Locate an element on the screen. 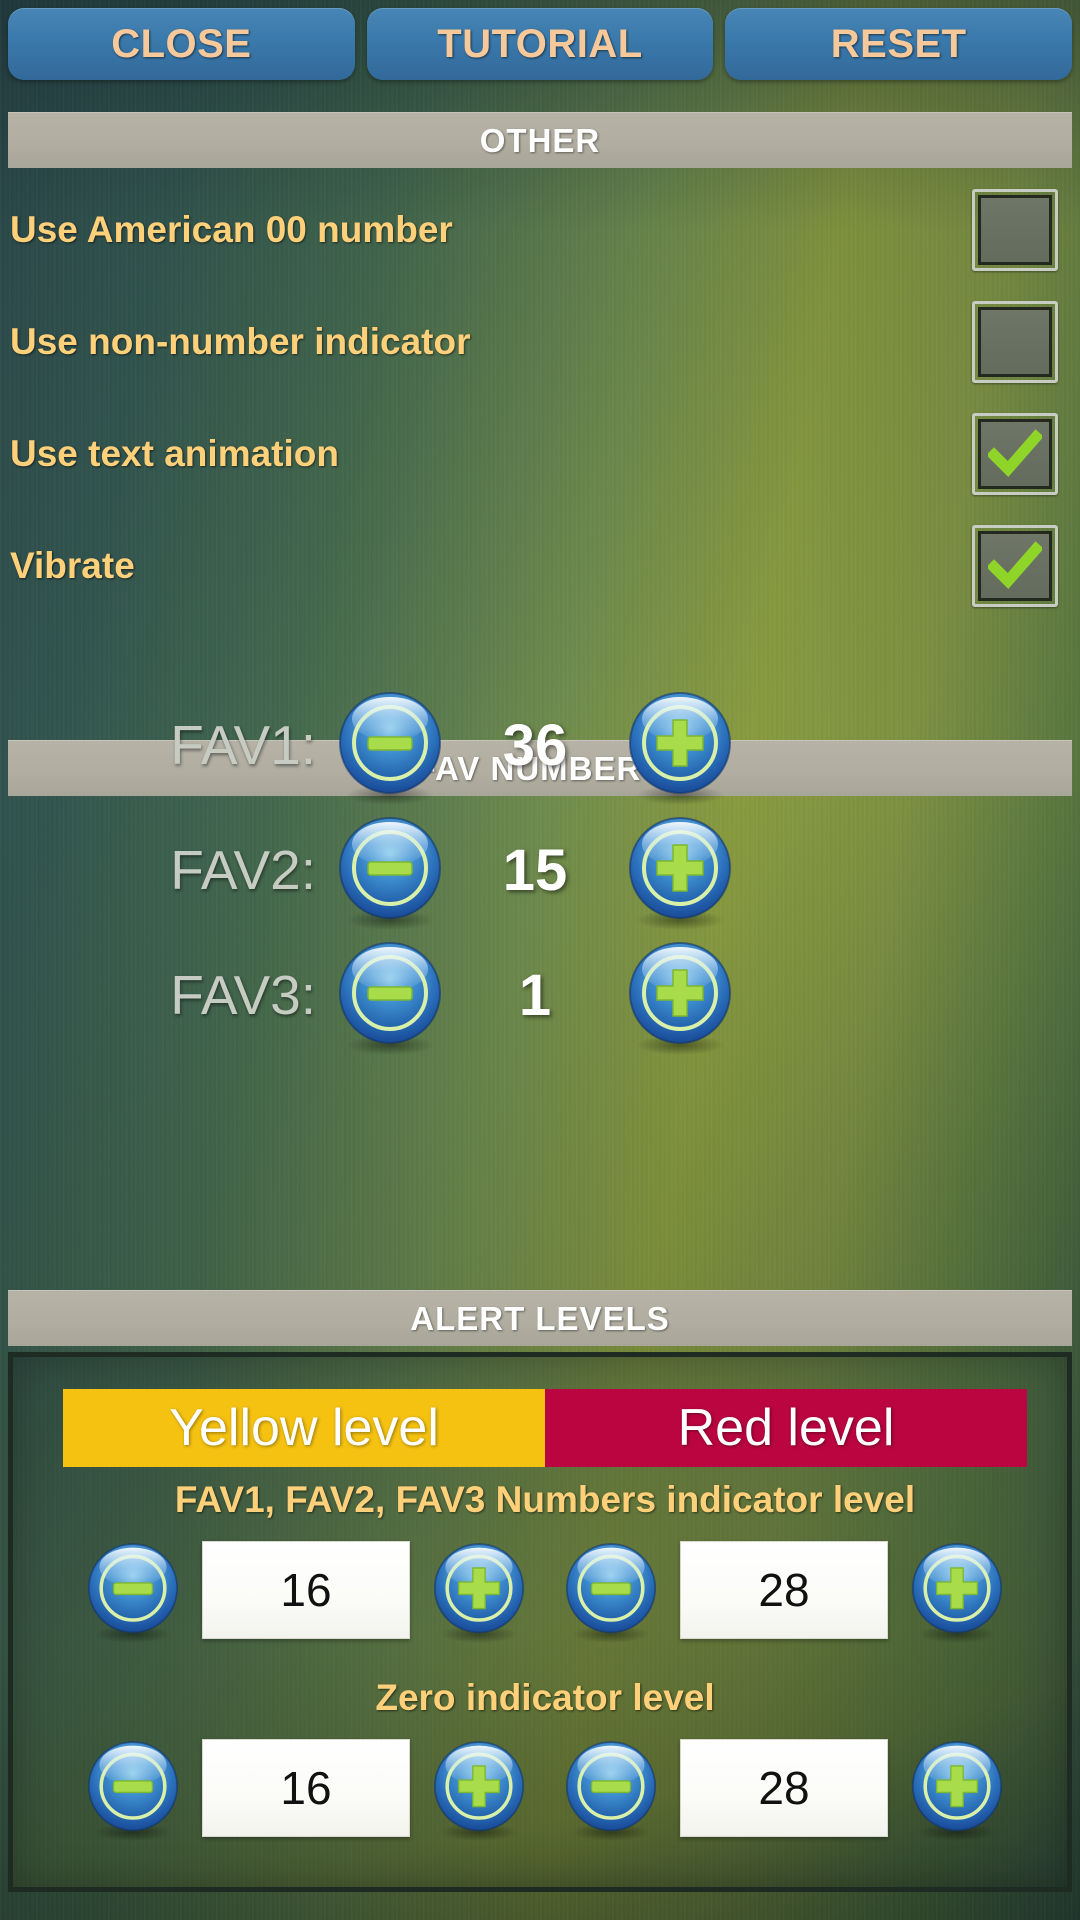  zero-indicator-level-label: Zero indicator level is located at coordinates (545, 1697).